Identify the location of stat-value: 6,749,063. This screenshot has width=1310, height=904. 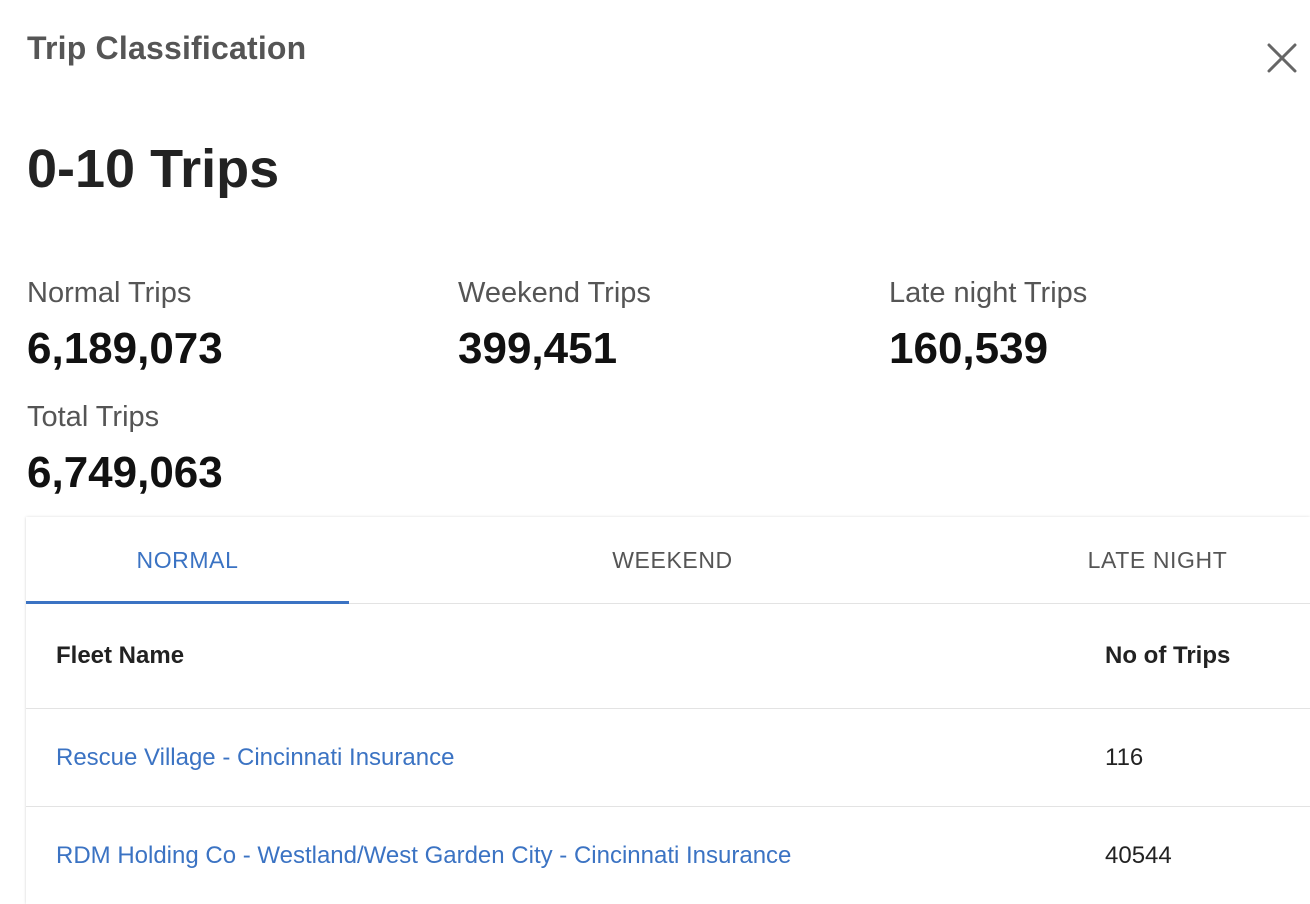
(125, 472).